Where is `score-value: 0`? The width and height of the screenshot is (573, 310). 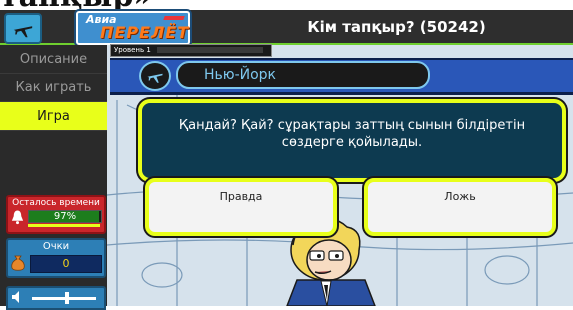
score-value: 0 is located at coordinates (66, 264).